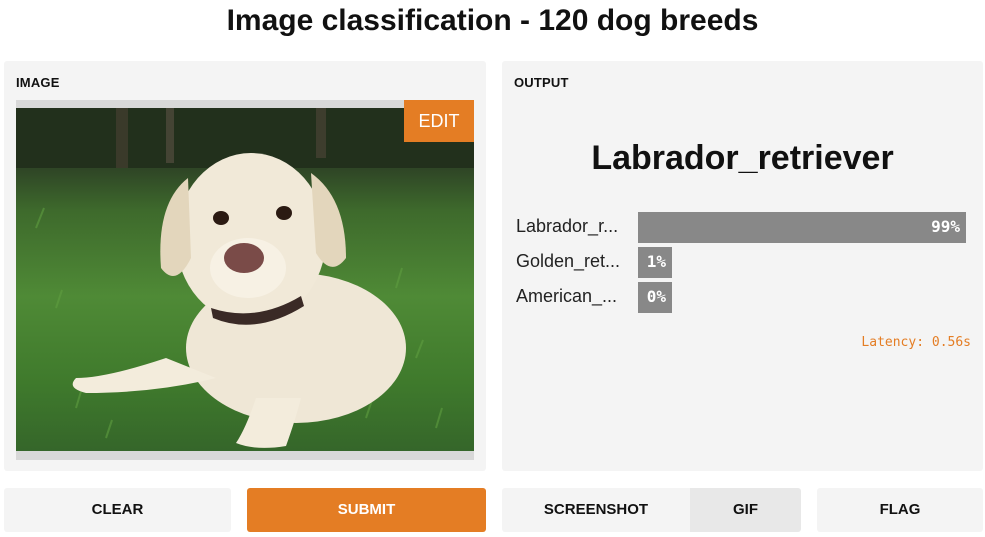  I want to click on image-panel-label: IMAGE, so click(38, 82).